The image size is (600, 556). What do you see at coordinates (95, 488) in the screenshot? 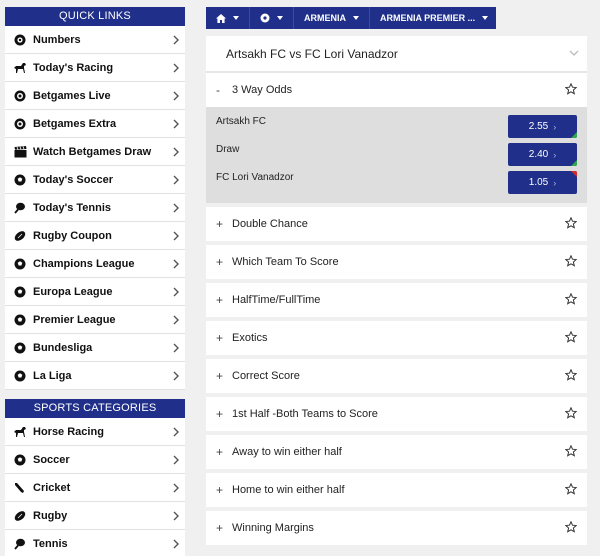
I see `sport-category-cricket: Cricket` at bounding box center [95, 488].